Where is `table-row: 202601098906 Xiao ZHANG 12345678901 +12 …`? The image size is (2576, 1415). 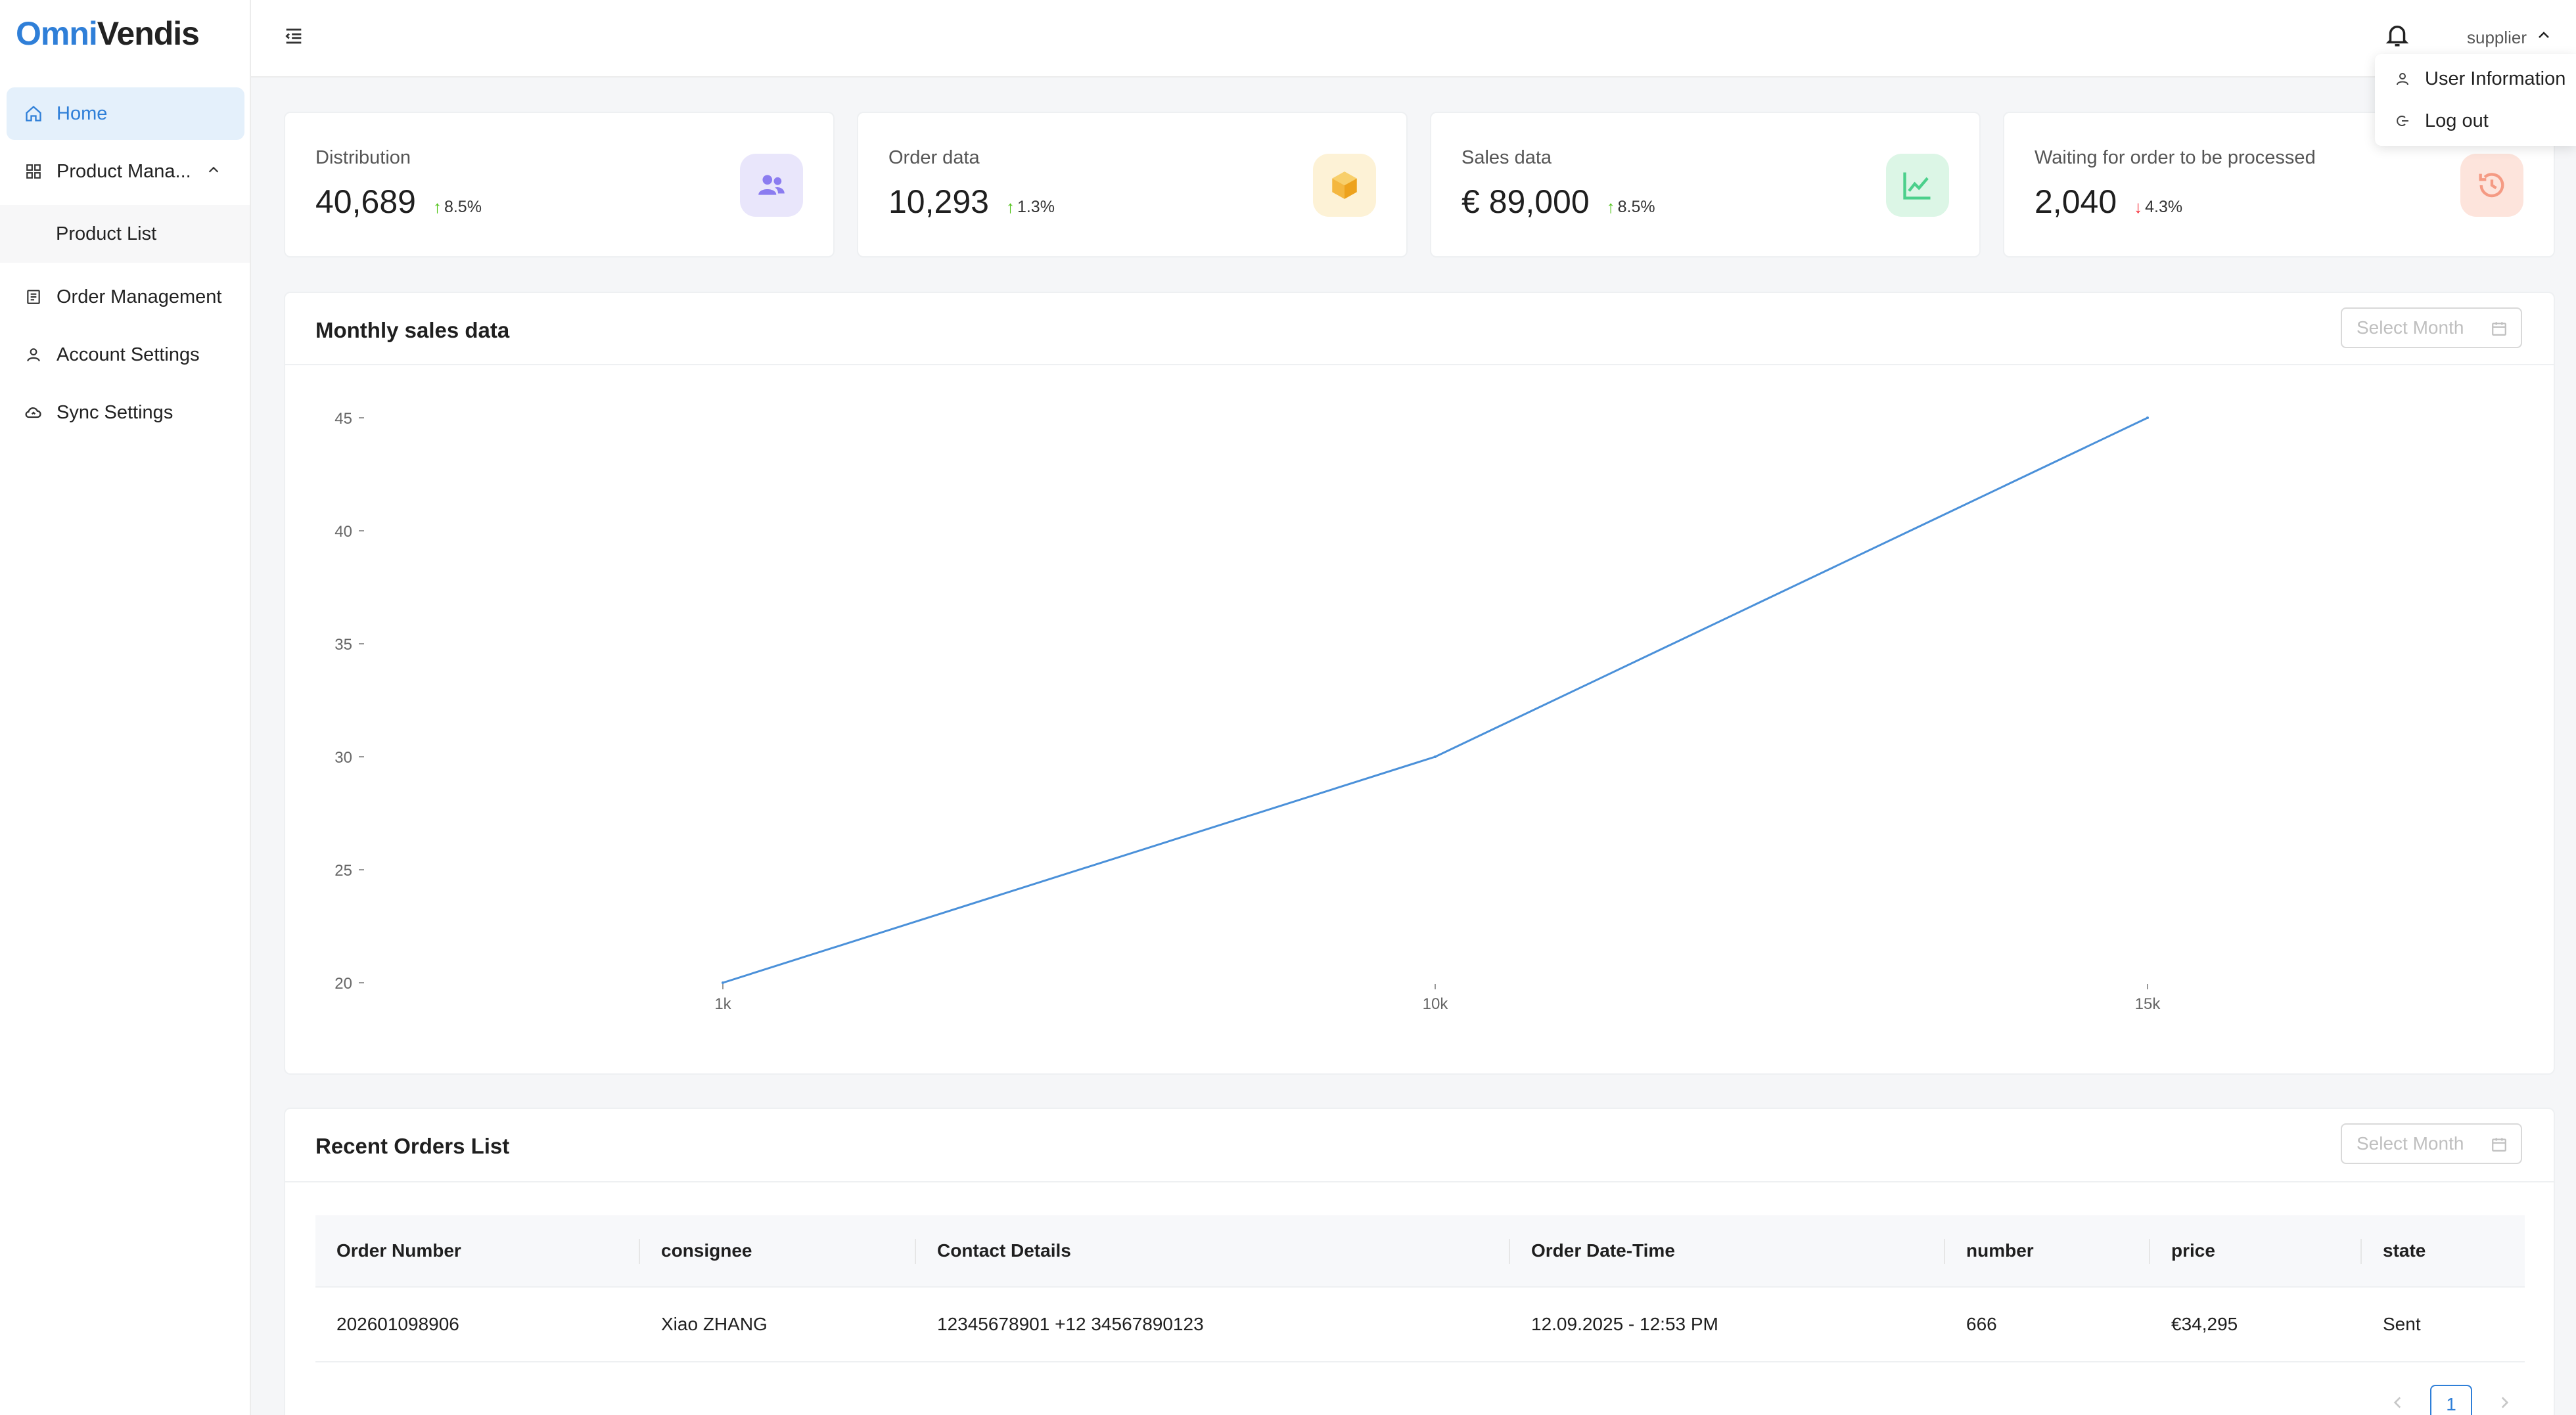
table-row: 202601098906 Xiao ZHANG 12345678901 +12 … is located at coordinates (1420, 1325).